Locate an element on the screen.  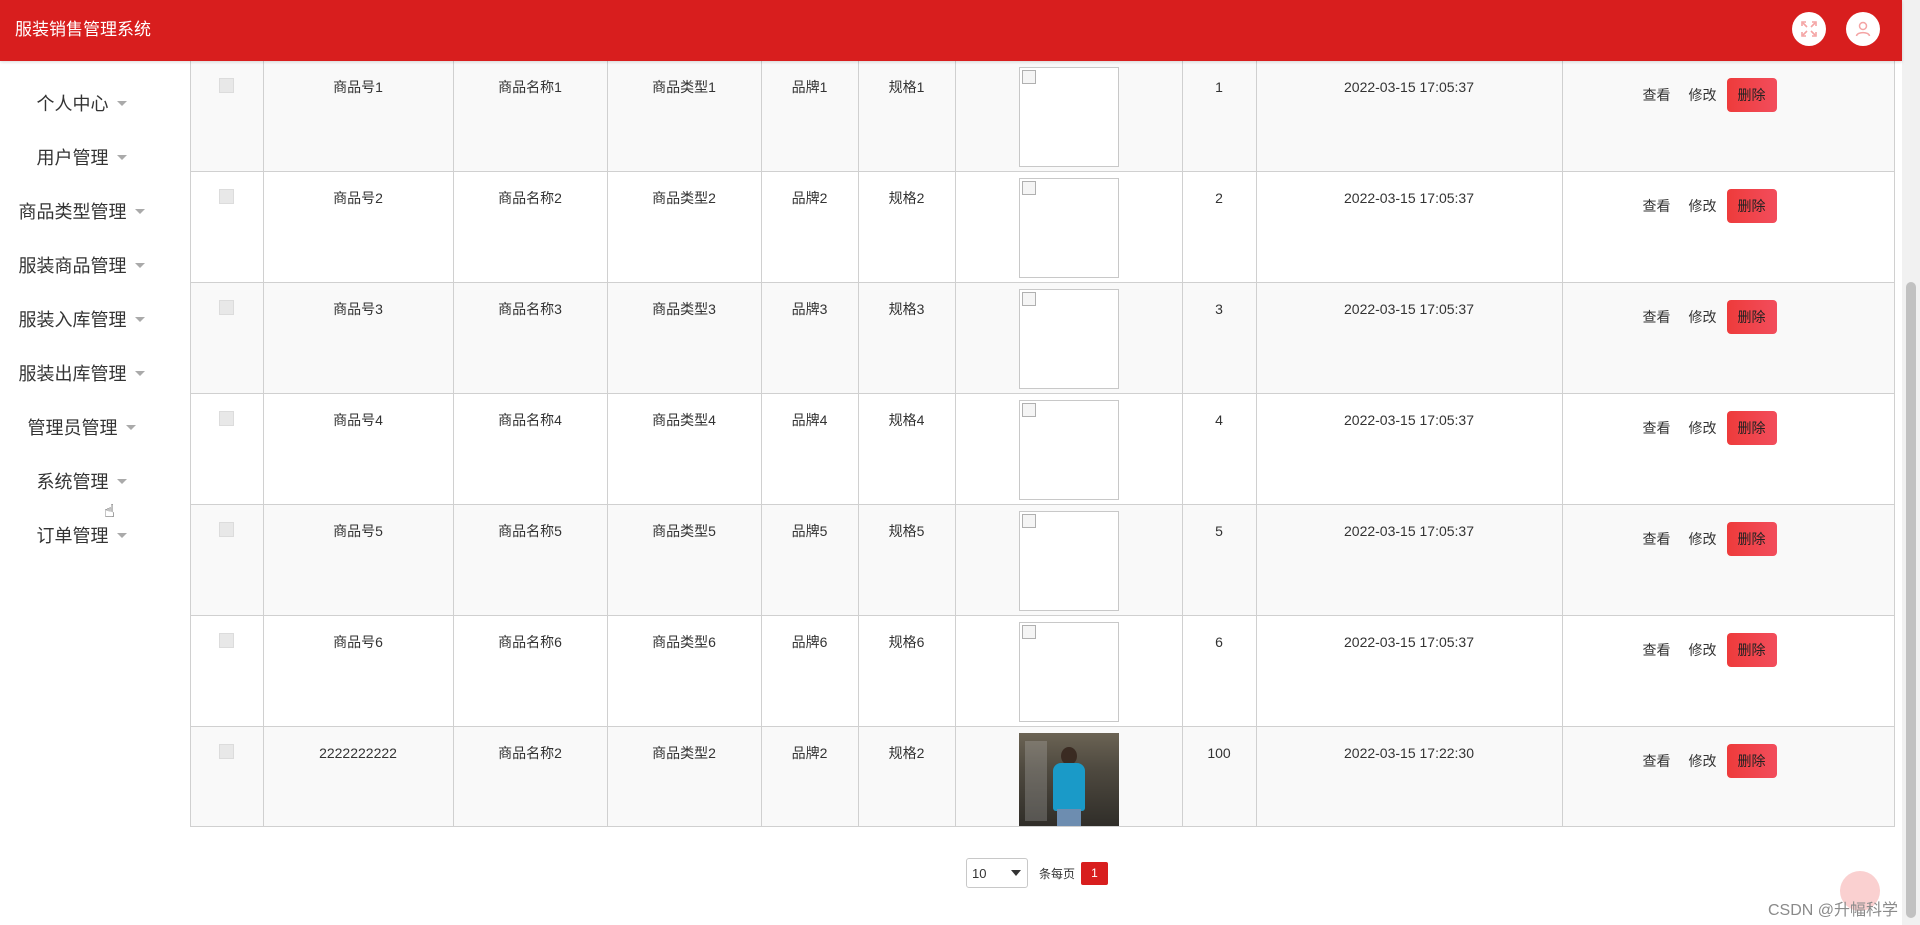
sidebar-item-label: 商品类型管理 is located at coordinates (72, 212).